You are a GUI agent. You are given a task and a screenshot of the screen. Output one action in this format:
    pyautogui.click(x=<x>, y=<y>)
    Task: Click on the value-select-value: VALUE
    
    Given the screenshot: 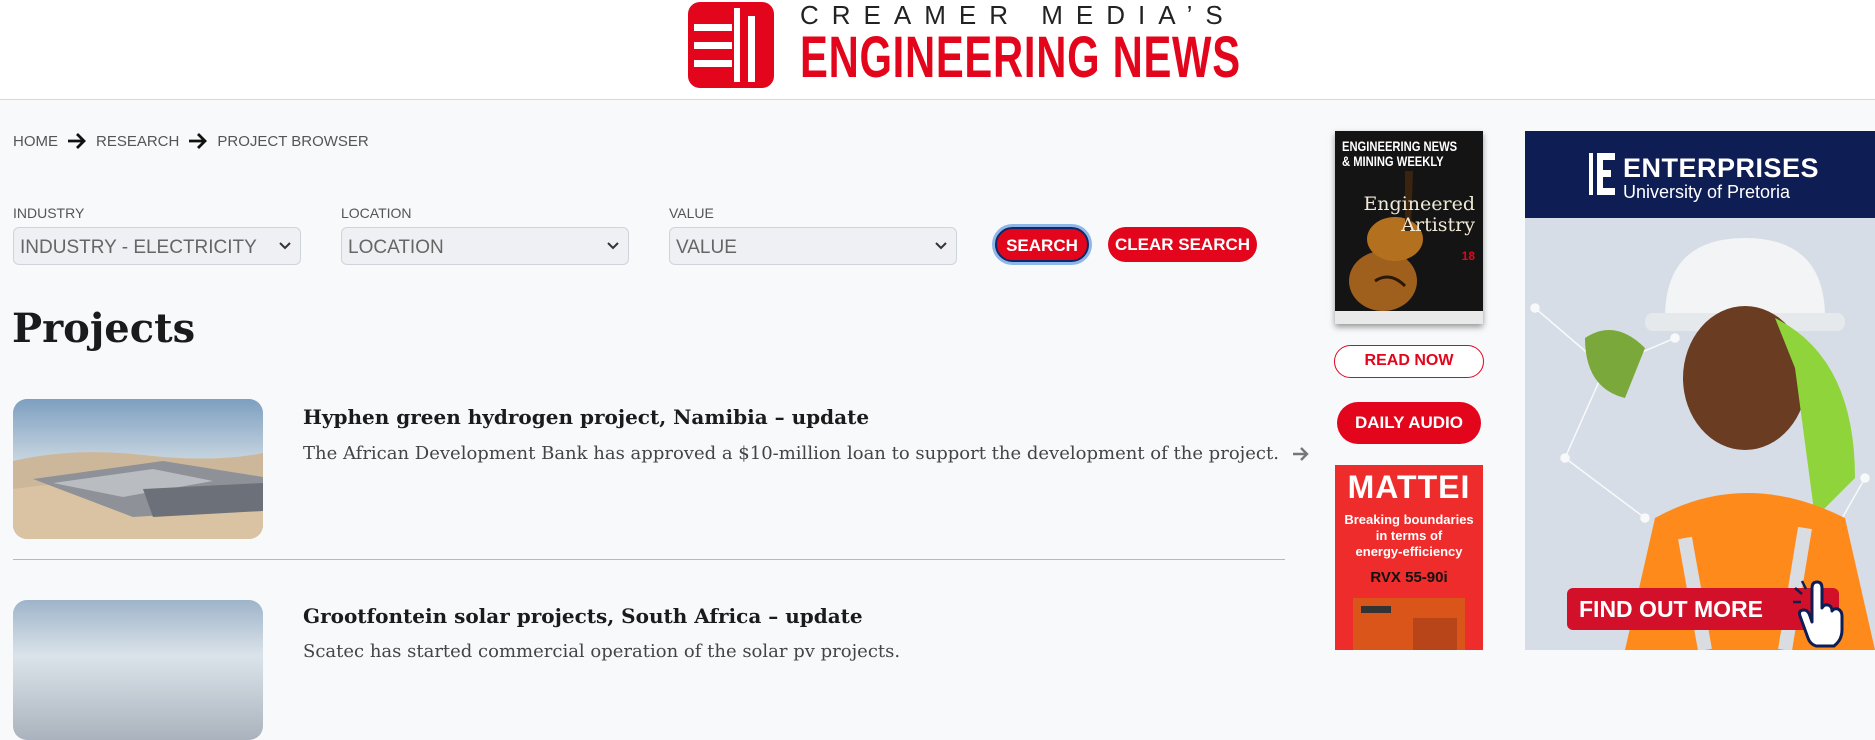 What is the action you would take?
    pyautogui.click(x=706, y=247)
    